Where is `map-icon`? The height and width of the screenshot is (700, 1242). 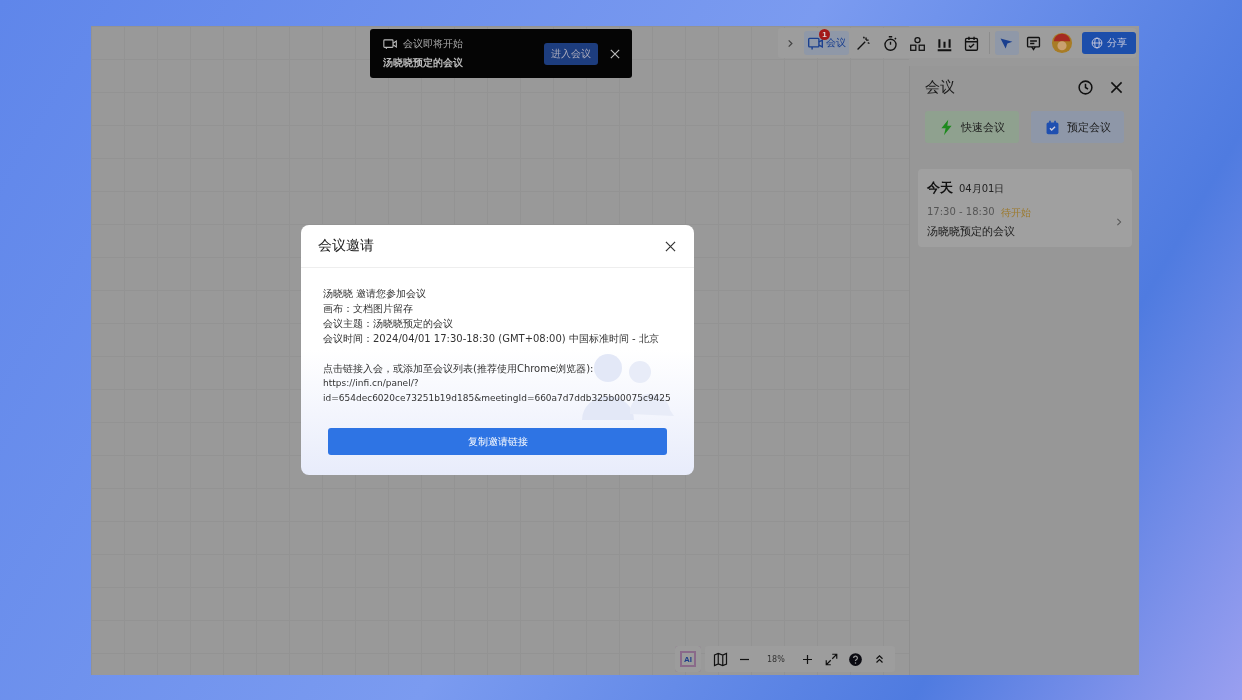
map-icon is located at coordinates (720, 659).